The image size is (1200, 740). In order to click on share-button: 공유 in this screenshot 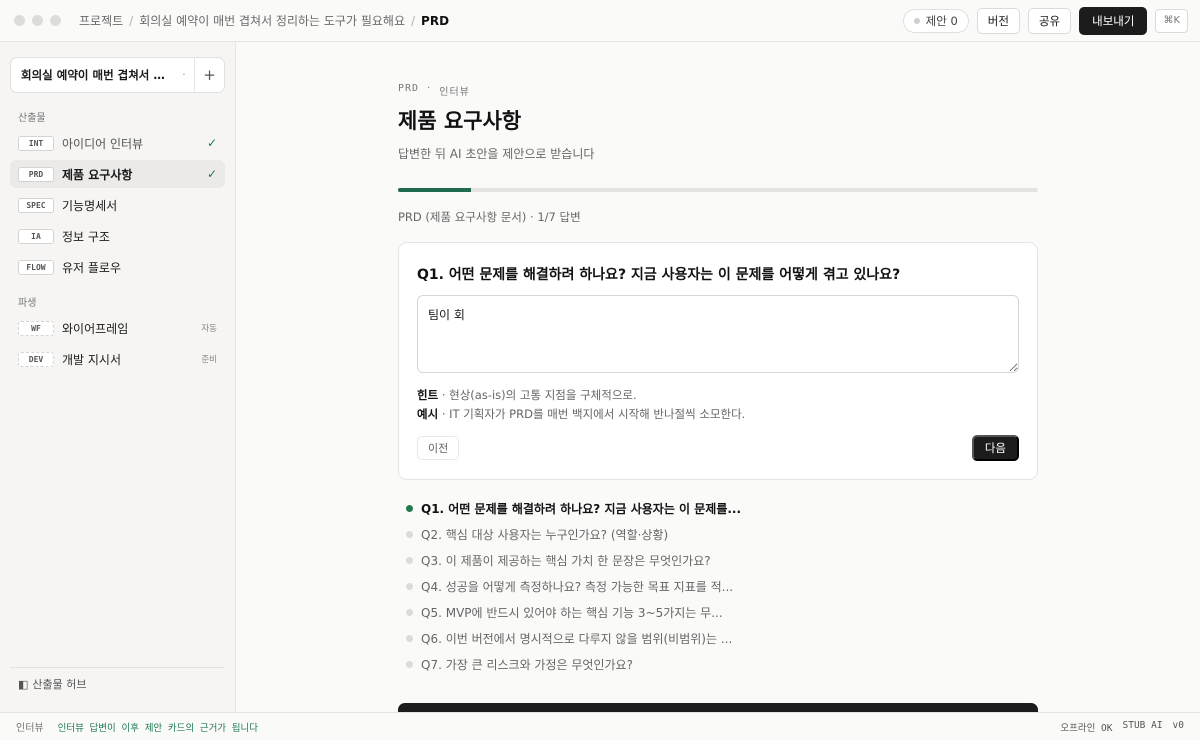, I will do `click(1049, 20)`.